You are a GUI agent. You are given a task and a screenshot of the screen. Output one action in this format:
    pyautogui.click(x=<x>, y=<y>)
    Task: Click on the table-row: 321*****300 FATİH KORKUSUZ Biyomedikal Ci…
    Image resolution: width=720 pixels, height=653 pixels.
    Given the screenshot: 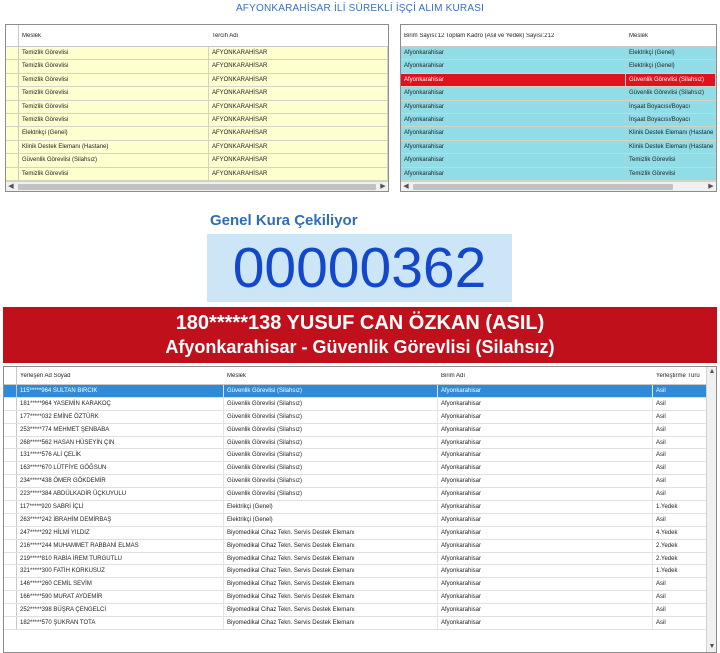 What is the action you would take?
    pyautogui.click(x=360, y=572)
    